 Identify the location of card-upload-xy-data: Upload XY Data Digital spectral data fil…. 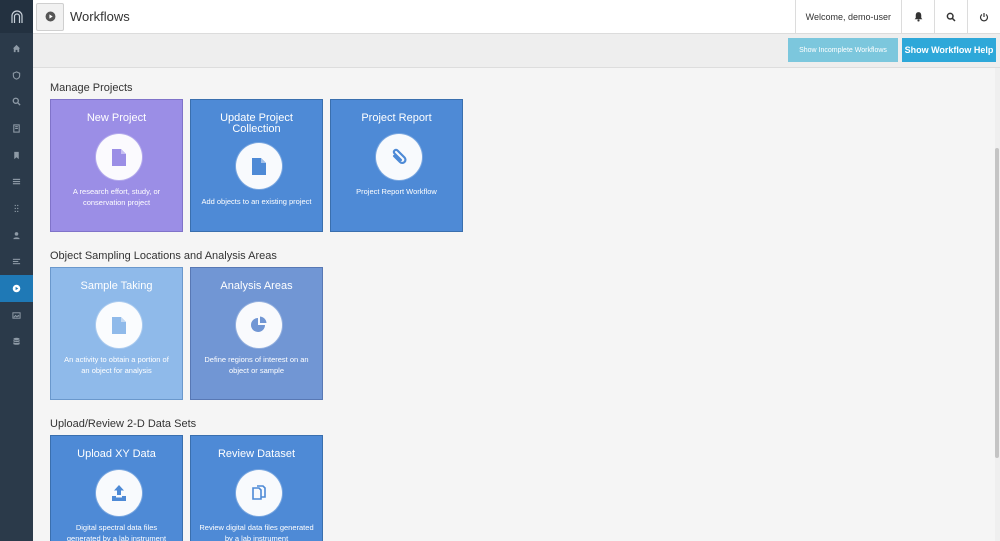
(116, 488).